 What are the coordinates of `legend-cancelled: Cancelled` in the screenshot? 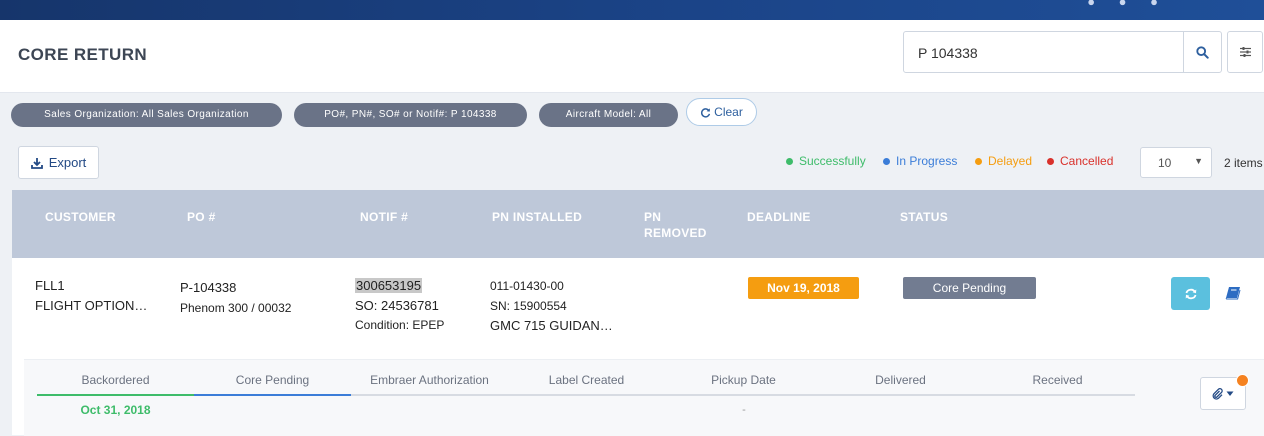 It's located at (1080, 161).